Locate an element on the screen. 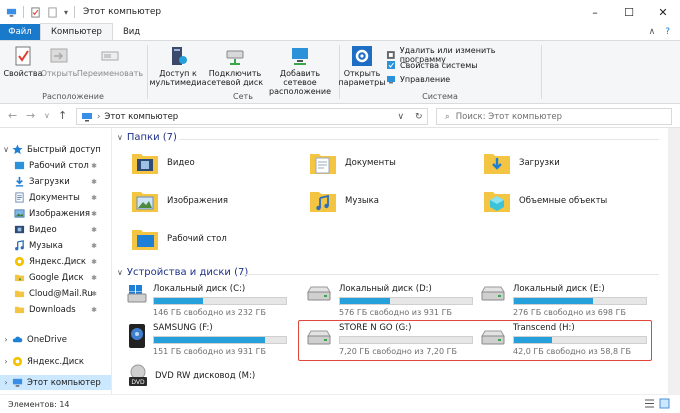  tab-view: Вид is located at coordinates (131, 32).